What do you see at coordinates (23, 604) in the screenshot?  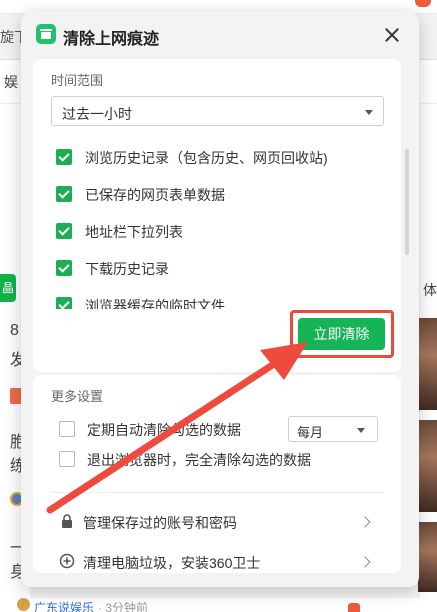 I see `feed-author-avatar` at bounding box center [23, 604].